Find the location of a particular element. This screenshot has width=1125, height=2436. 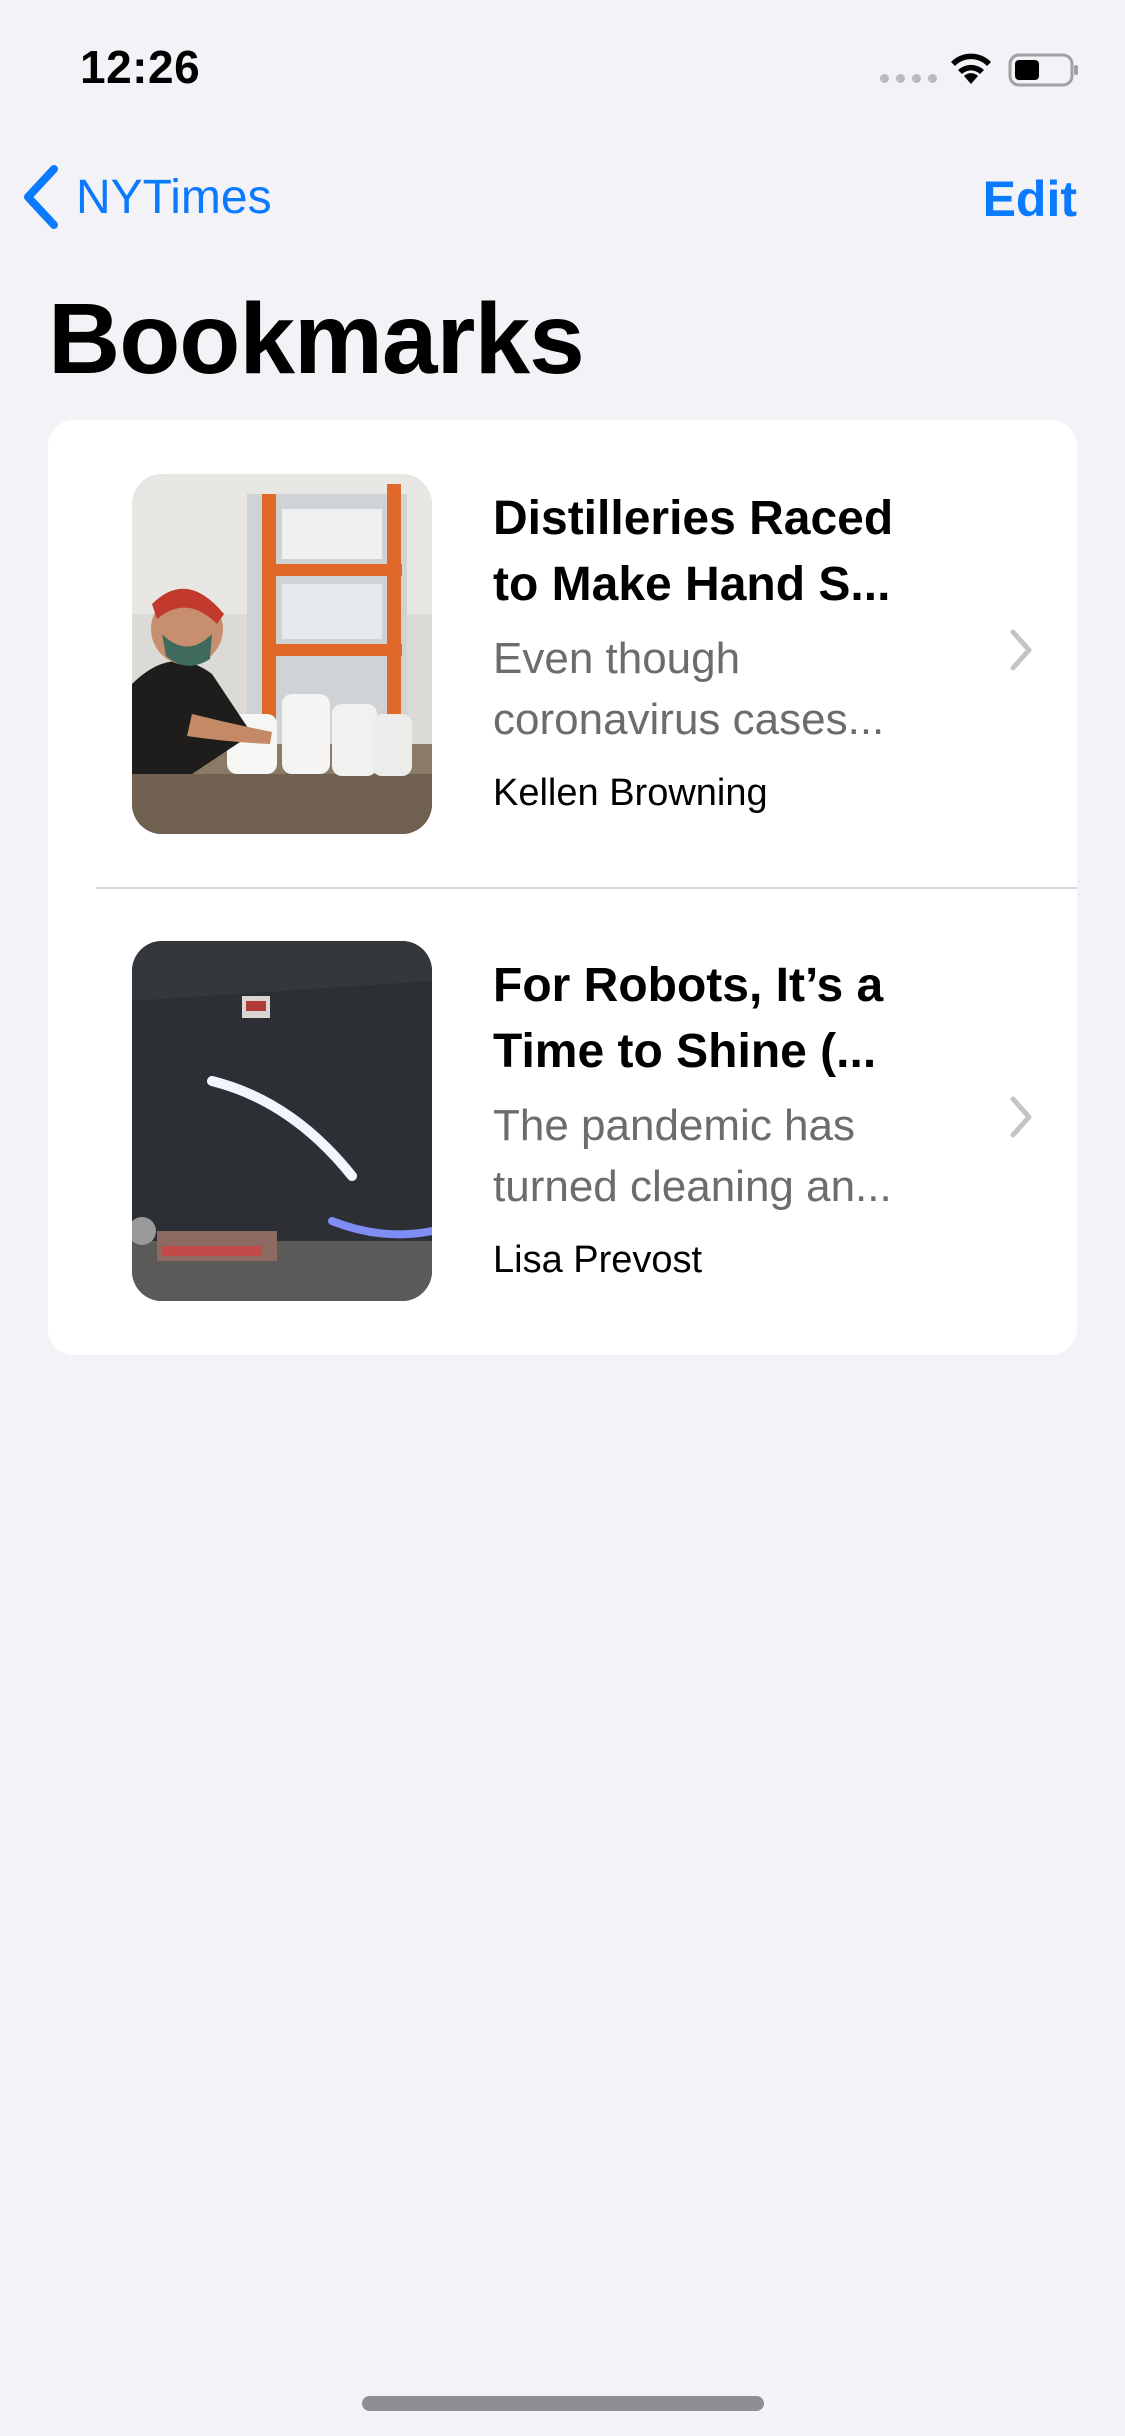

wifi-icon is located at coordinates (971, 70).